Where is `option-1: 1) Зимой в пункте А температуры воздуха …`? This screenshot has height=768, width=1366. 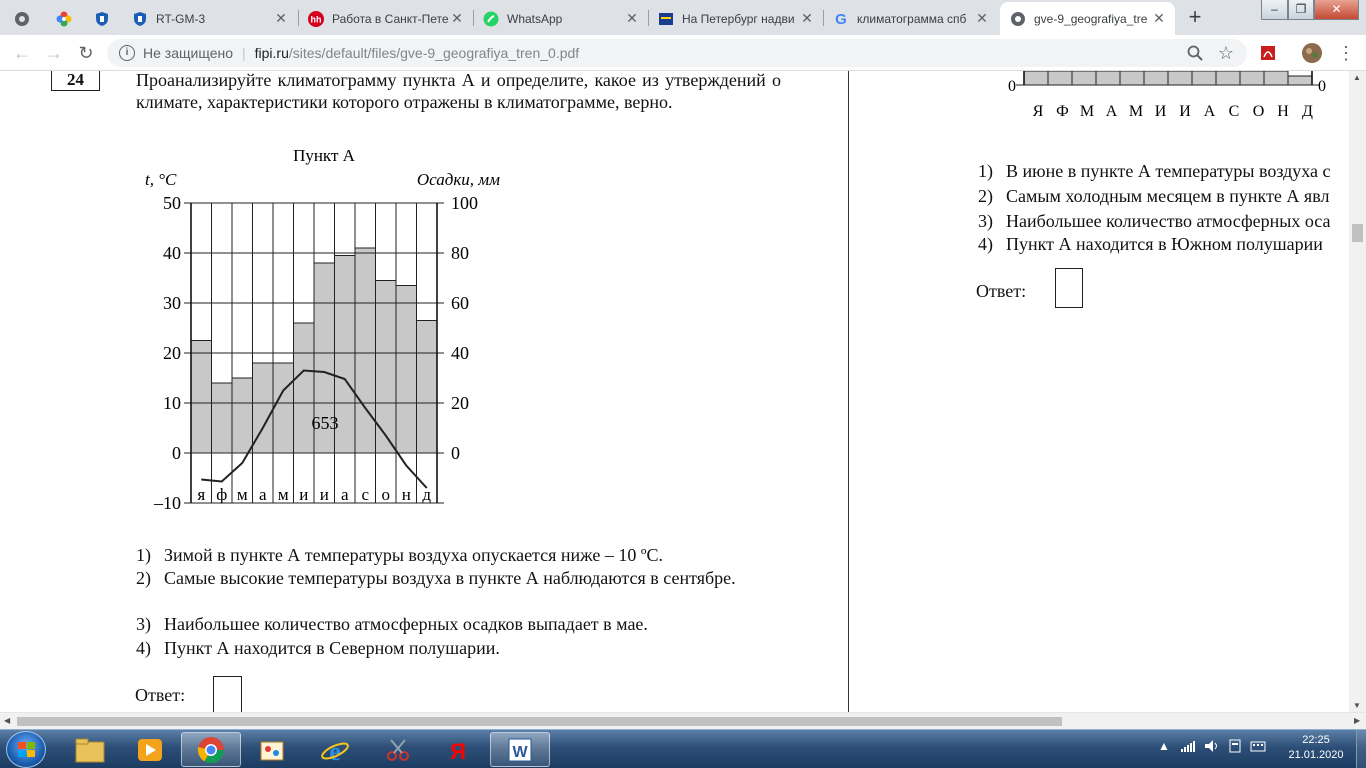 option-1: 1) Зимой в пункте А температуры воздуха … is located at coordinates (458, 555).